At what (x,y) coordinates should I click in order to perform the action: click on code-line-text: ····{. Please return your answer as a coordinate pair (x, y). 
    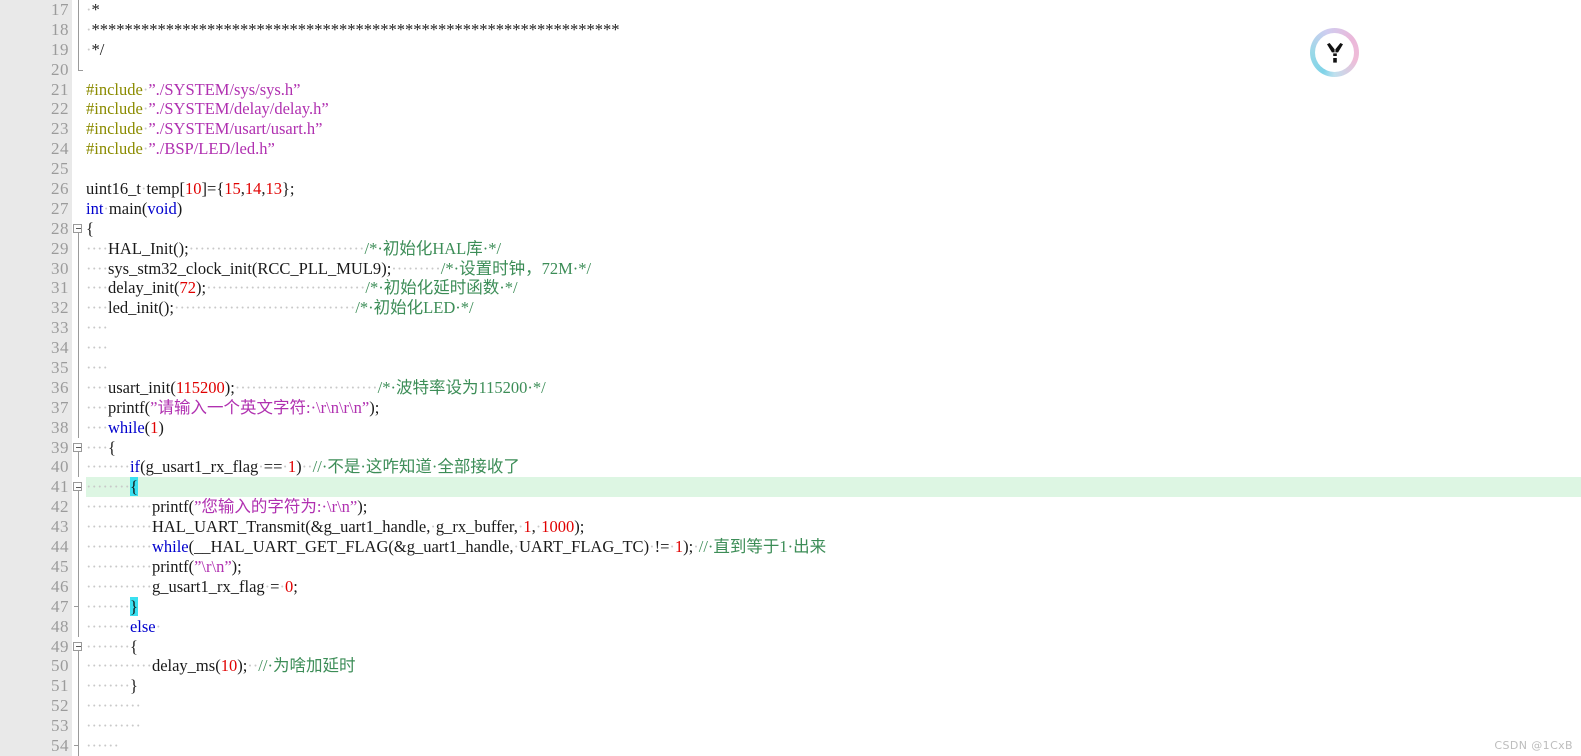
    Looking at the image, I should click on (101, 447).